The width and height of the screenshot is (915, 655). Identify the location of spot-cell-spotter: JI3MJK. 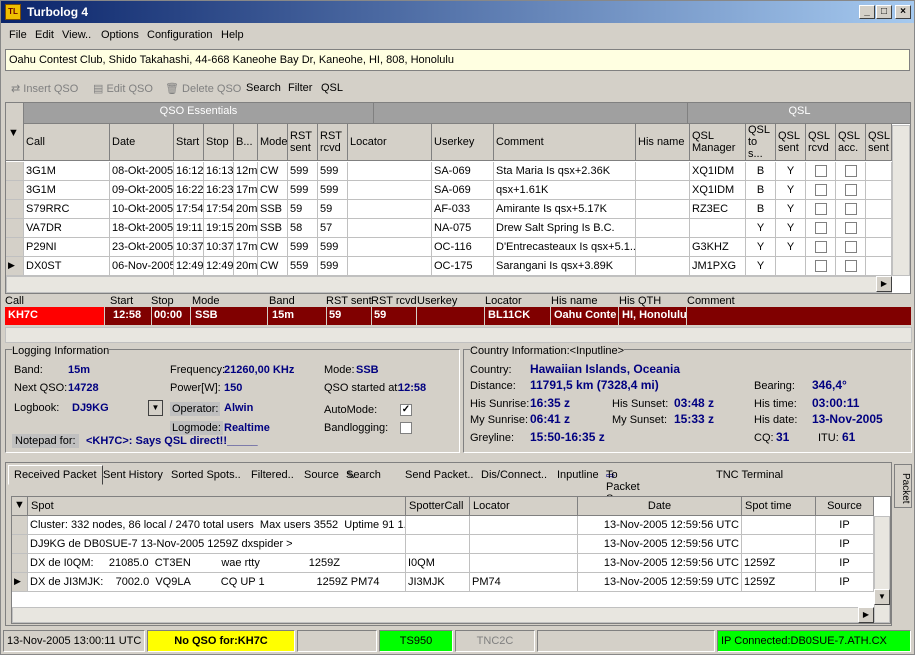
(438, 582).